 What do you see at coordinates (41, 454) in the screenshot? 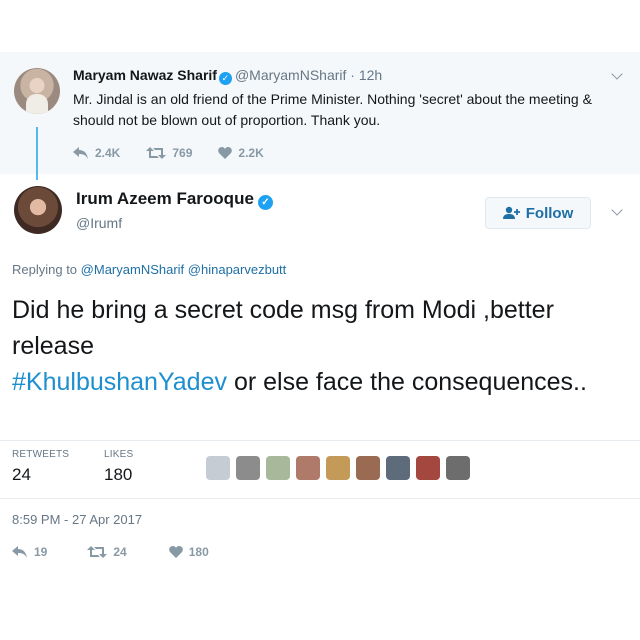
I see `retweets-label: RETWEETS` at bounding box center [41, 454].